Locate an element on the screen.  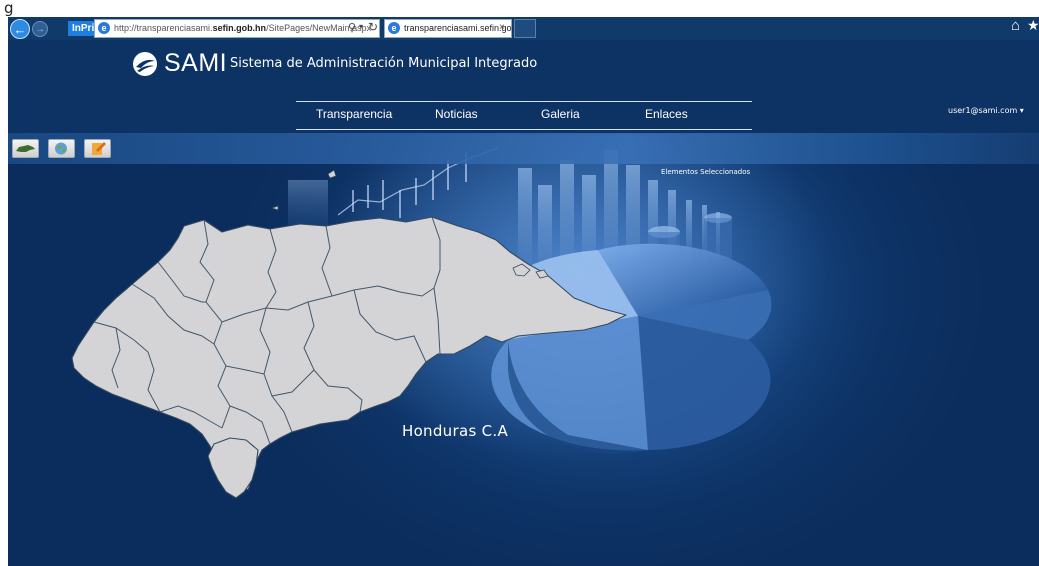
window-title-strip: g is located at coordinates (519, 8).